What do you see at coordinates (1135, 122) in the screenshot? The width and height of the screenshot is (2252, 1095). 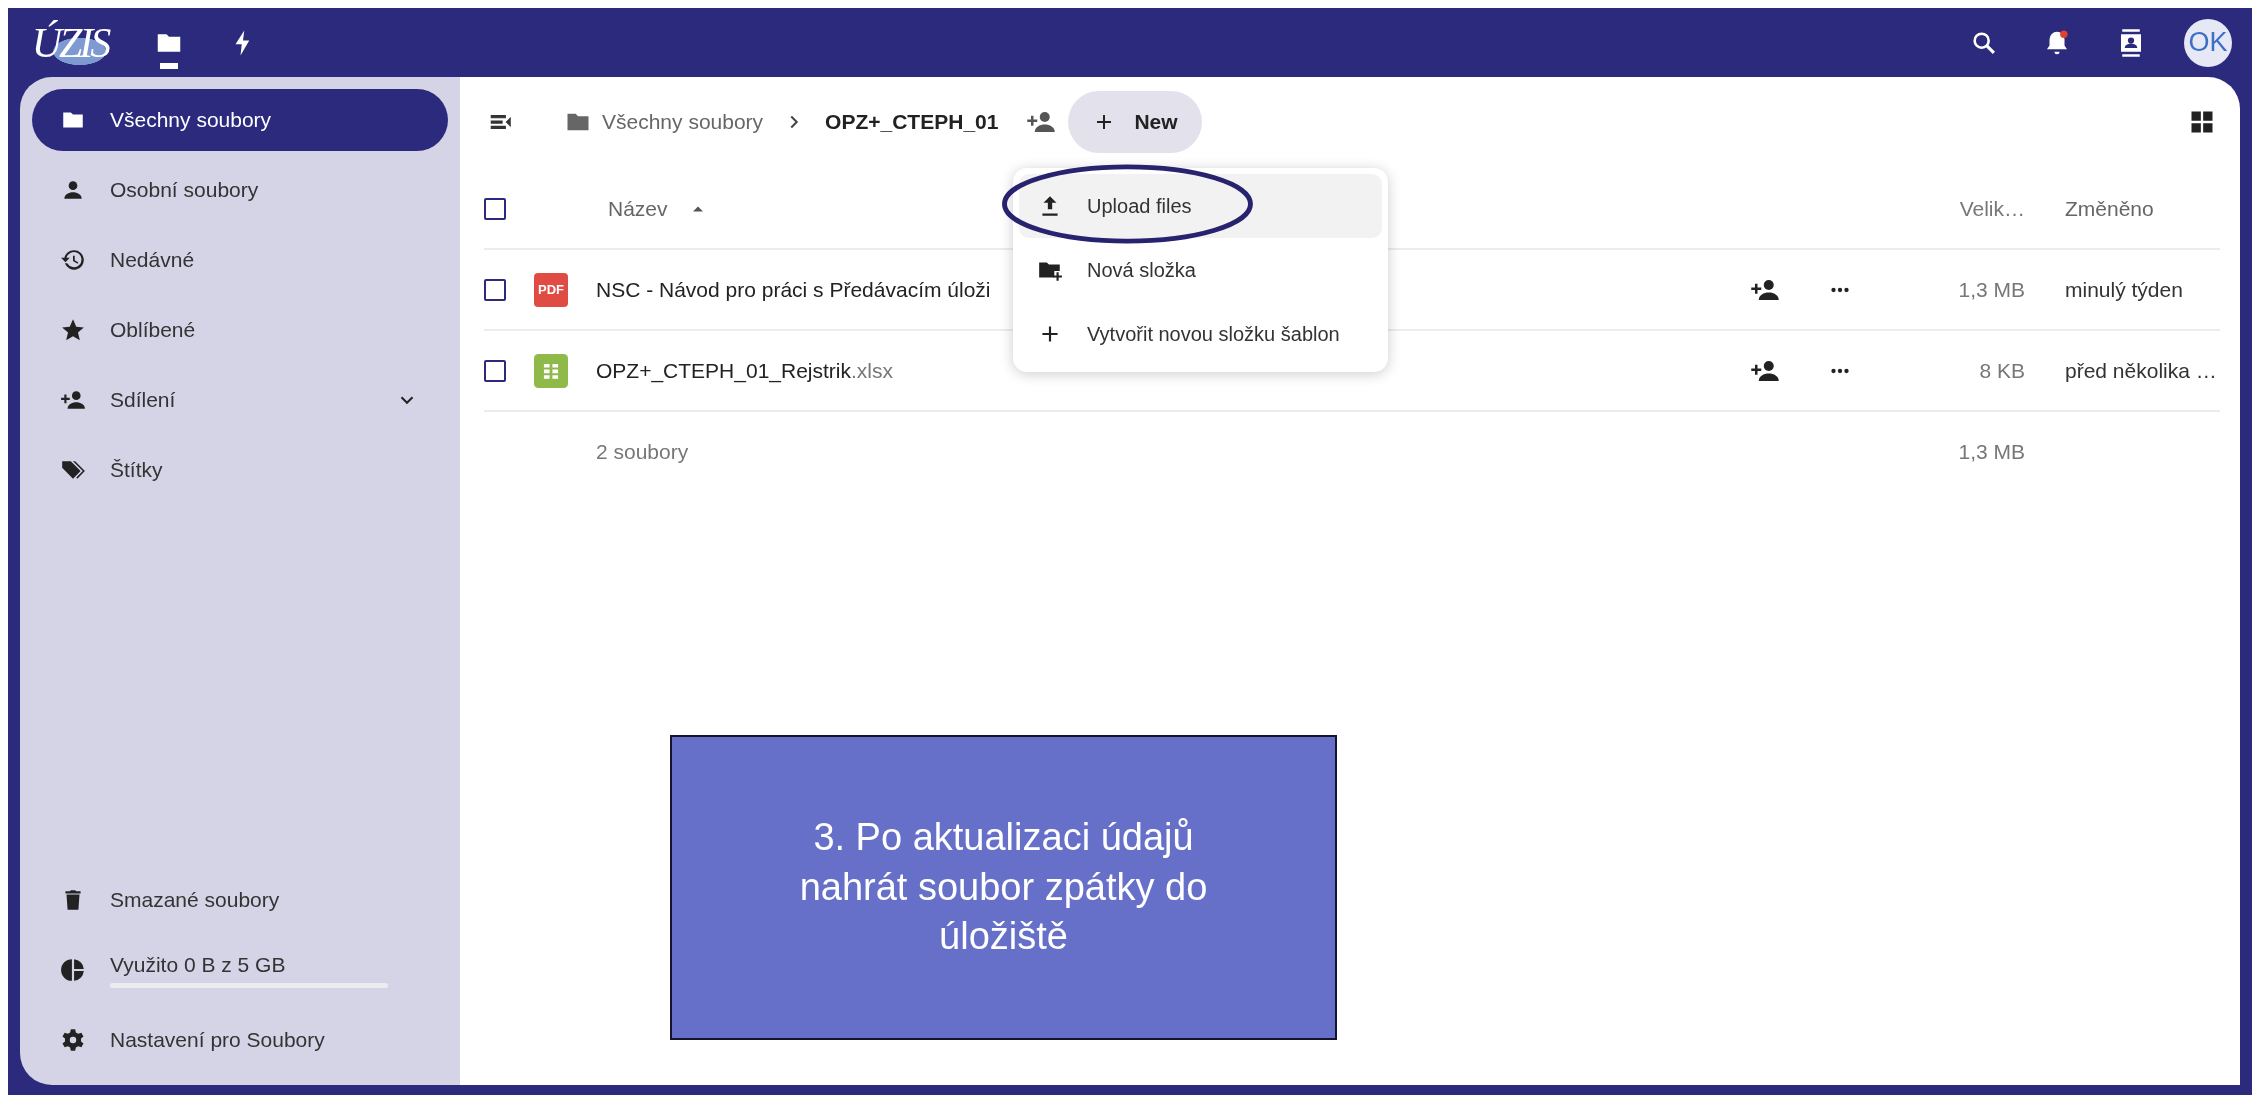 I see `new-button: New` at bounding box center [1135, 122].